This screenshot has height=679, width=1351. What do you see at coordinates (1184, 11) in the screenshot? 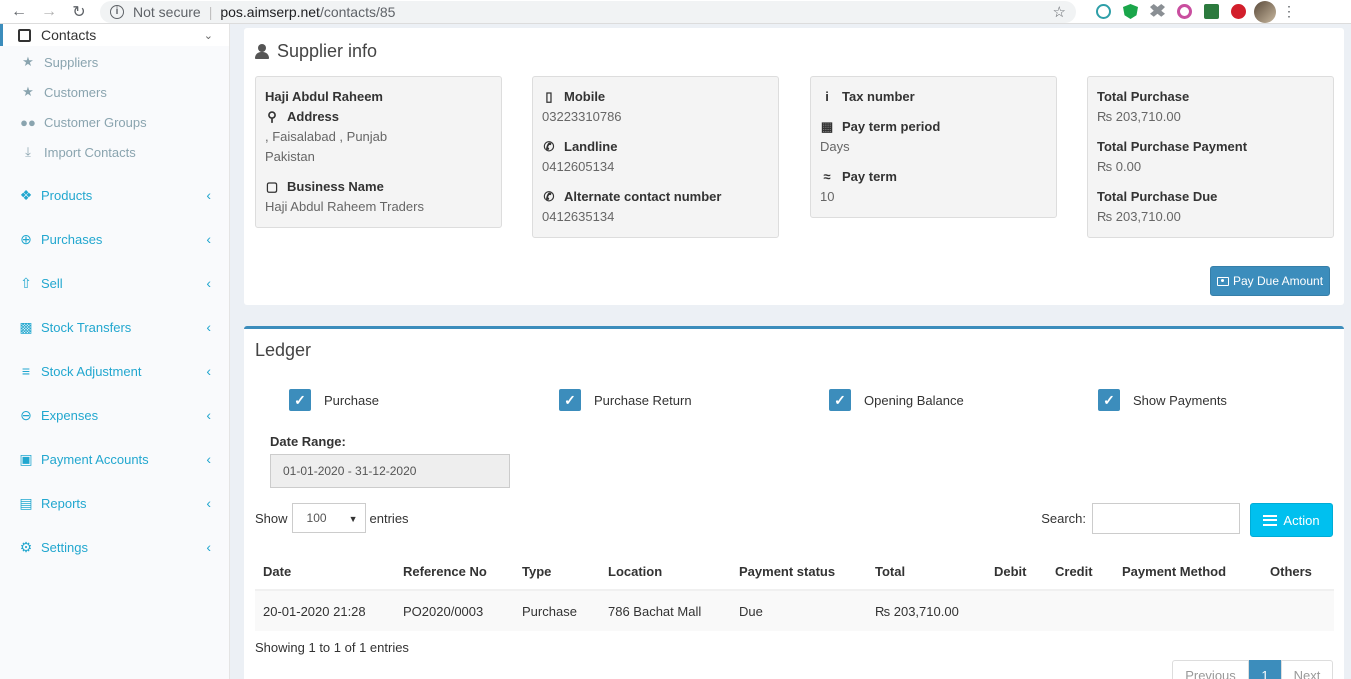
I see `color-extension-icon` at bounding box center [1184, 11].